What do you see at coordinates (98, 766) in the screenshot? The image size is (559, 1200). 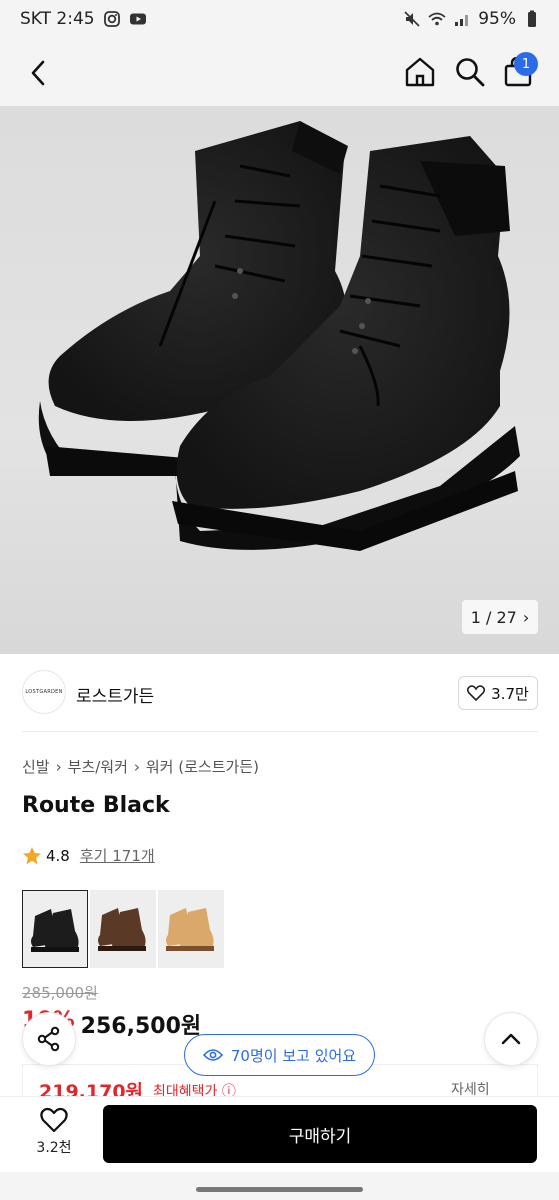 I see `breadcrumb-item-boots: 부츠/워커` at bounding box center [98, 766].